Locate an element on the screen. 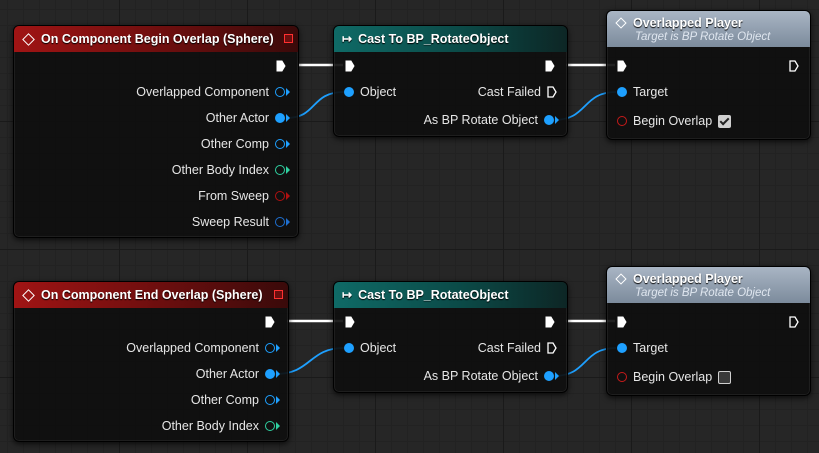 This screenshot has width=819, height=453. pin-label: Other Body Index is located at coordinates (210, 426).